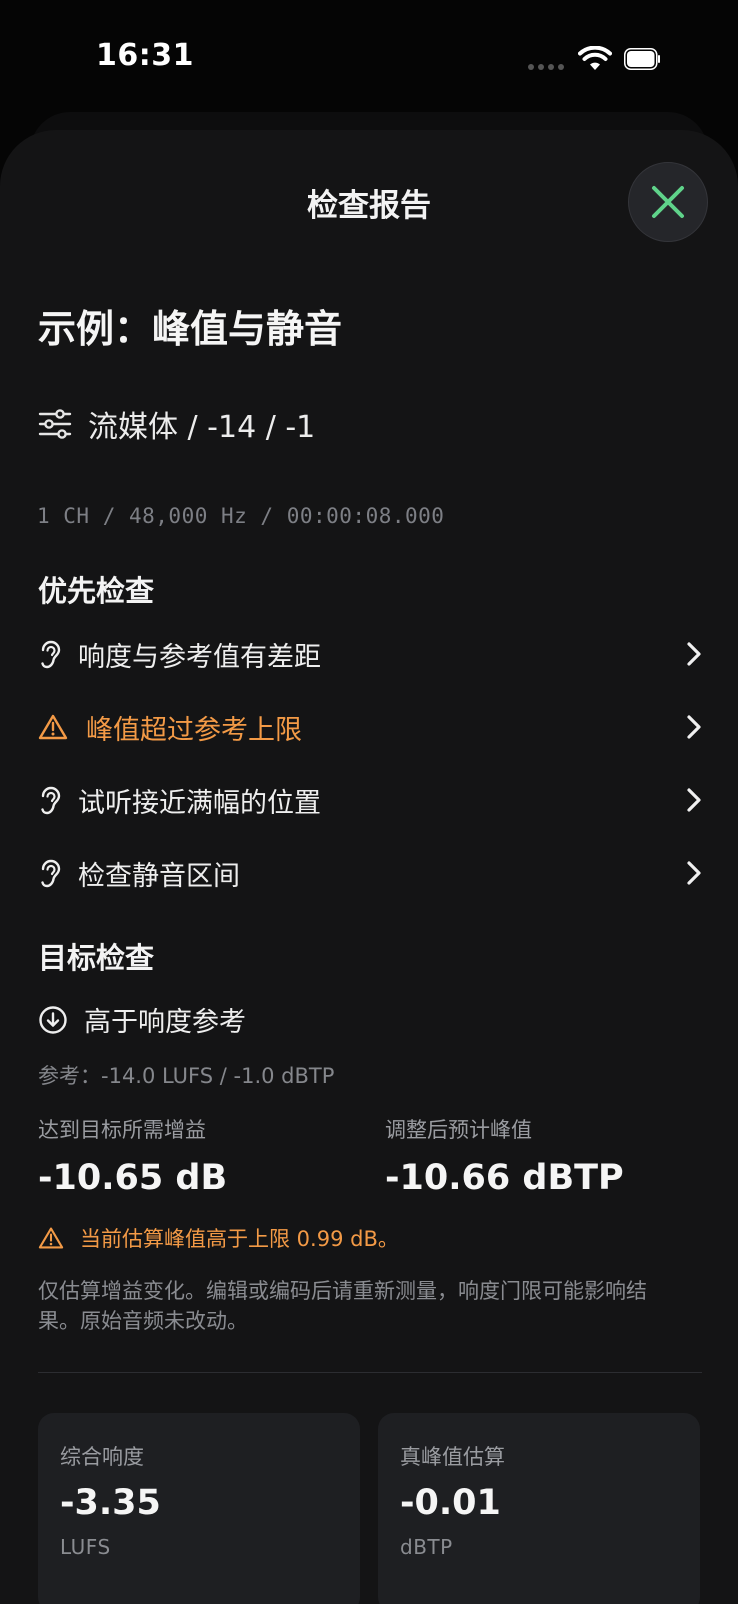  Describe the element at coordinates (96, 591) in the screenshot. I see `priority-heading: 优先检查` at that location.